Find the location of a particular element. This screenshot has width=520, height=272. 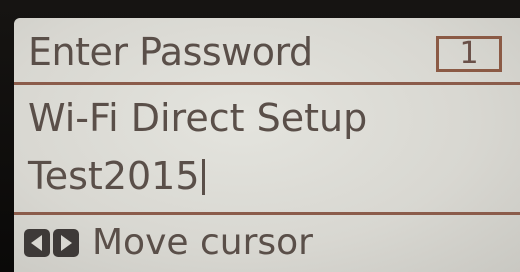

password-input: Test2015 is located at coordinates (116, 176).